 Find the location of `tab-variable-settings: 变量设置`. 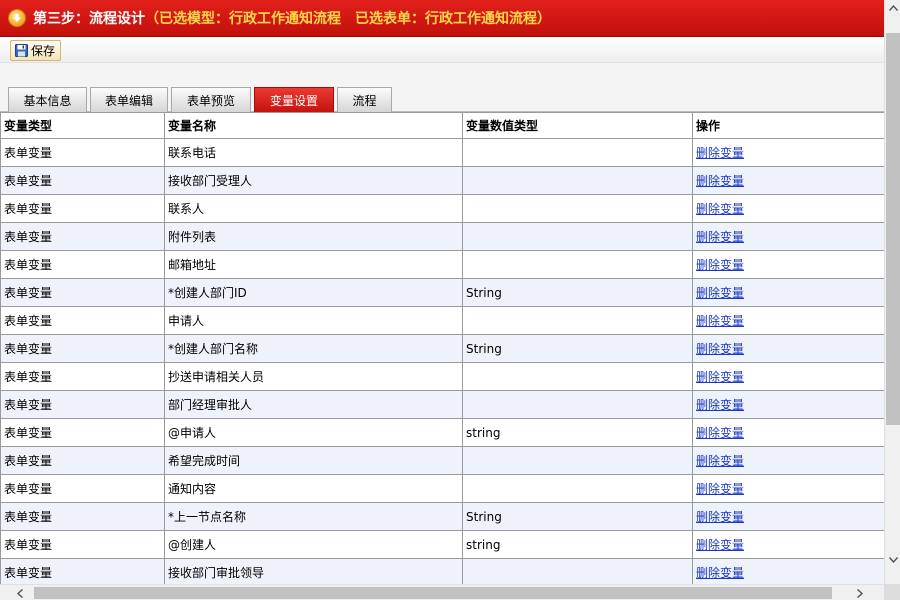

tab-variable-settings: 变量设置 is located at coordinates (294, 99).